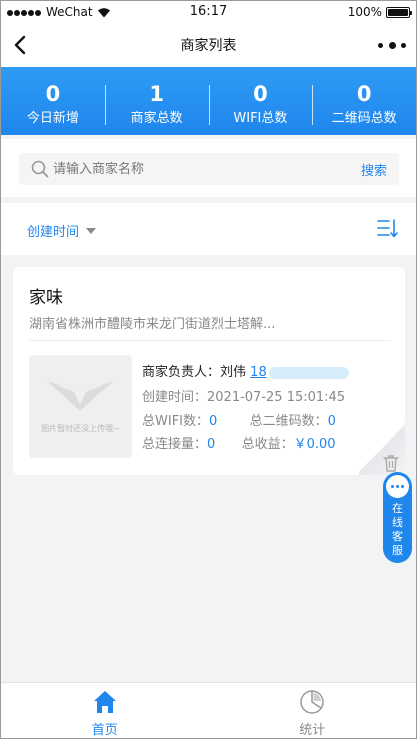 This screenshot has height=739, width=417. I want to click on wifi-value: 0, so click(213, 421).